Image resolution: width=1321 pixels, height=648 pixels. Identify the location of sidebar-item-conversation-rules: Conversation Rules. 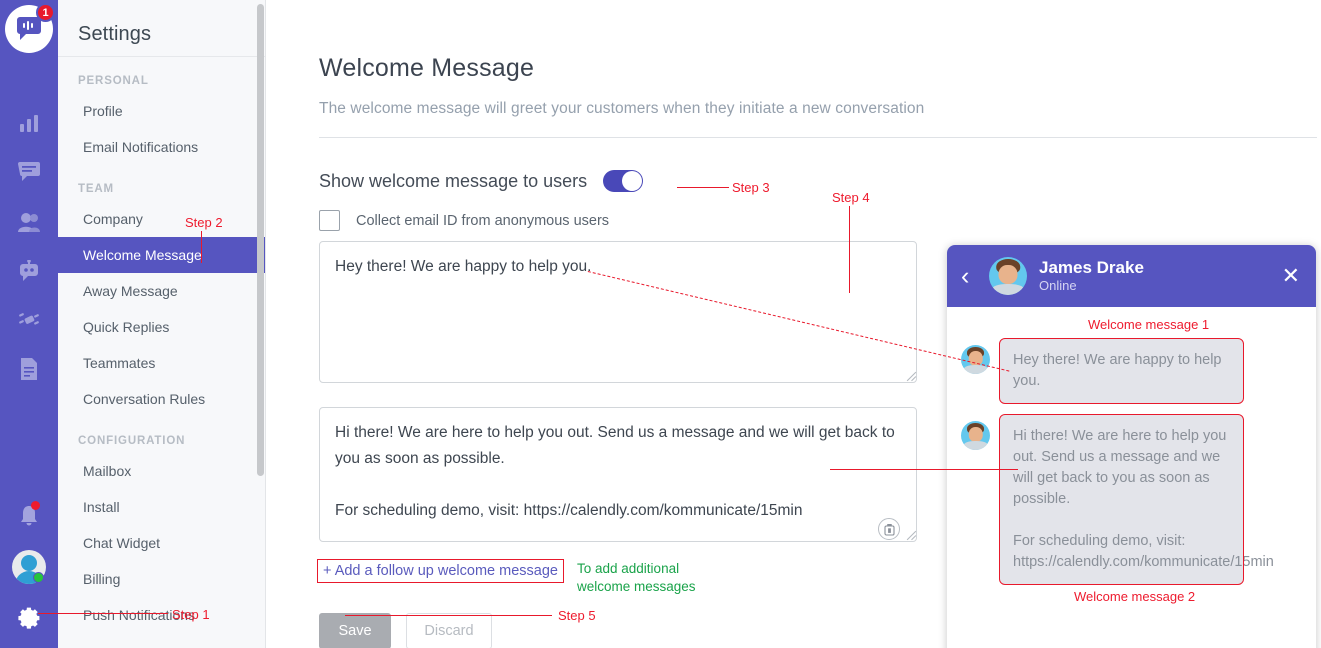
(161, 399).